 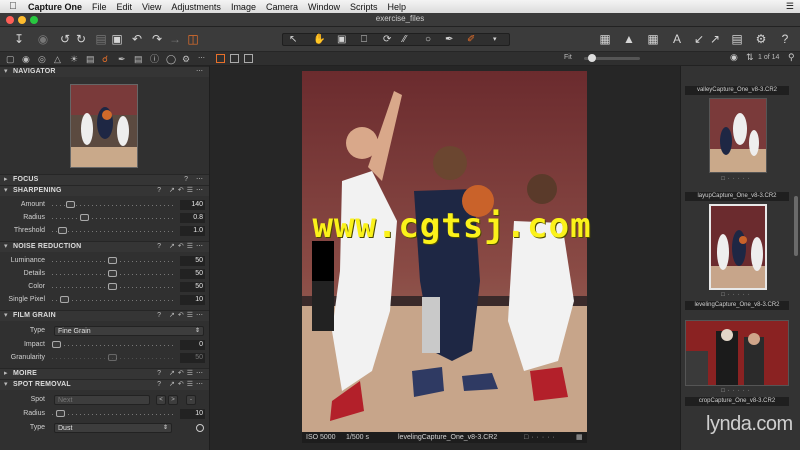 What do you see at coordinates (387, 40) in the screenshot?
I see `rotate-tool-icon: ⟳` at bounding box center [387, 40].